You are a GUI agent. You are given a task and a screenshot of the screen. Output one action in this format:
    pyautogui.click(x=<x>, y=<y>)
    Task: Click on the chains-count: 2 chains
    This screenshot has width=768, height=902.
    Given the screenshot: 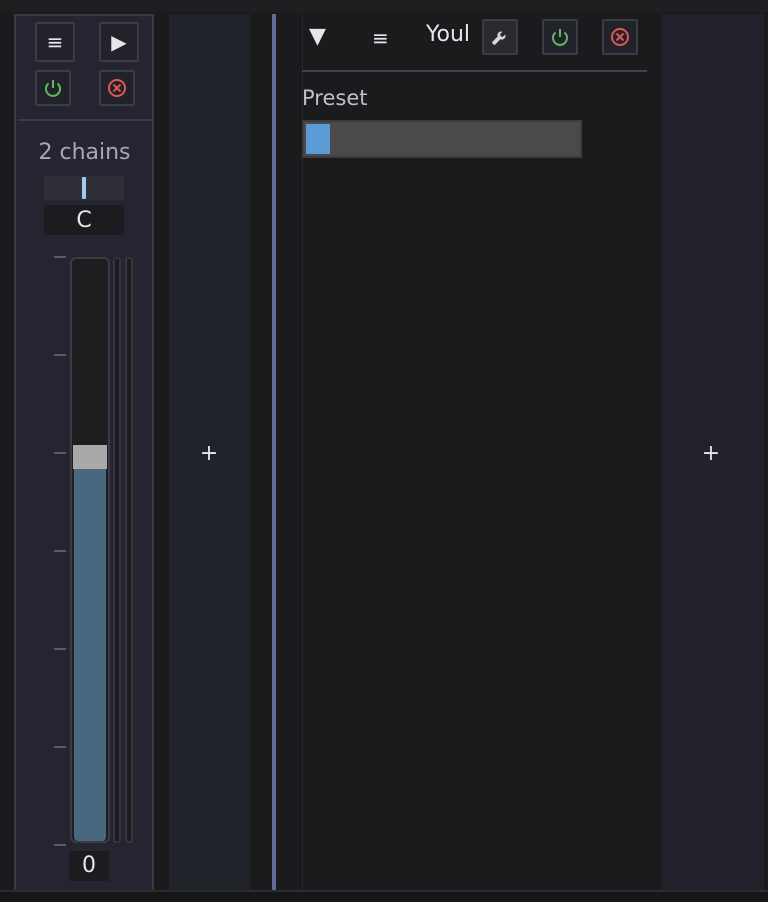 What is the action you would take?
    pyautogui.click(x=84, y=152)
    